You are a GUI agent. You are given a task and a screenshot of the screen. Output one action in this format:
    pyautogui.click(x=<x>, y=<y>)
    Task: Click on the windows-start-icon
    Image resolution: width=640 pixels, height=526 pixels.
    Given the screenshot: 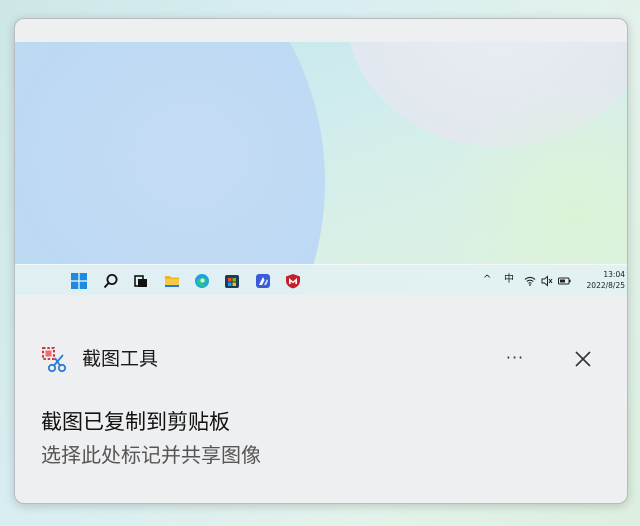 What is the action you would take?
    pyautogui.click(x=79, y=281)
    